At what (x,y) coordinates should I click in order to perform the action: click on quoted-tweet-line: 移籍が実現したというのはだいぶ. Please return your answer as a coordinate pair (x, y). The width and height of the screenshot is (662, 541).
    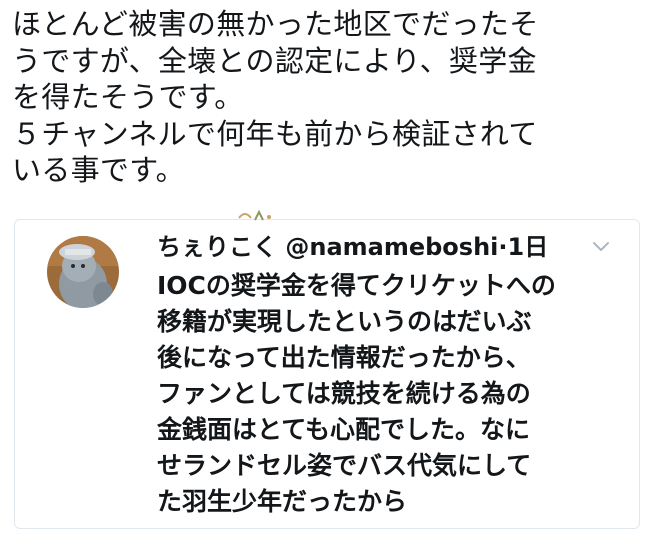
    Looking at the image, I should click on (344, 321).